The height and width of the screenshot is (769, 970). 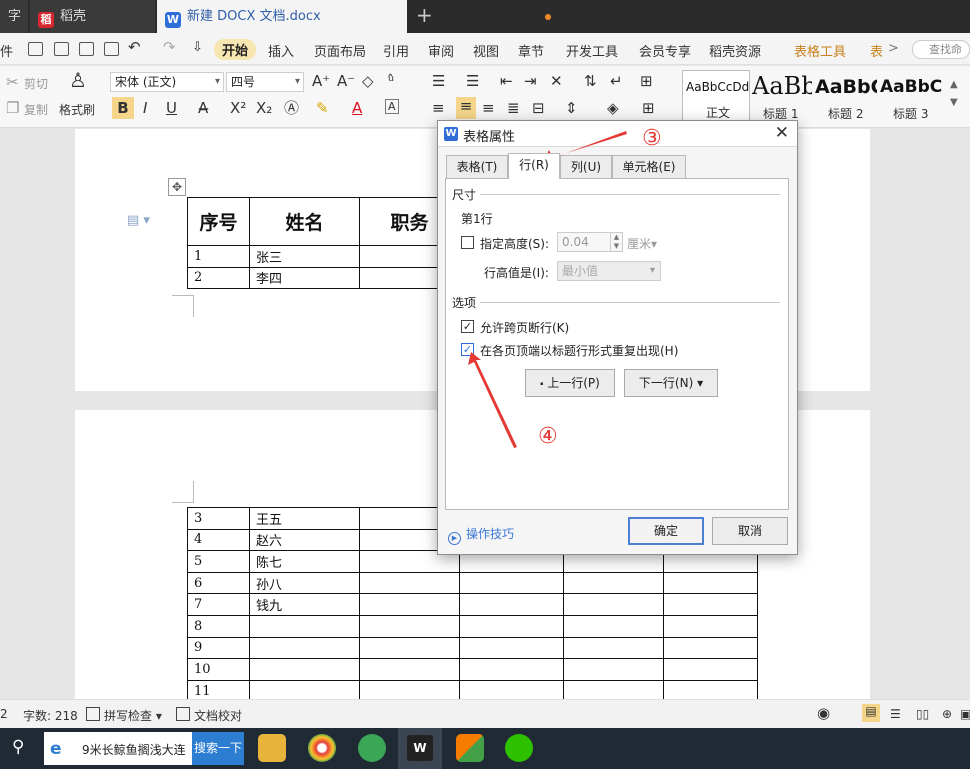 I want to click on menu-file: 件, so click(x=6, y=50).